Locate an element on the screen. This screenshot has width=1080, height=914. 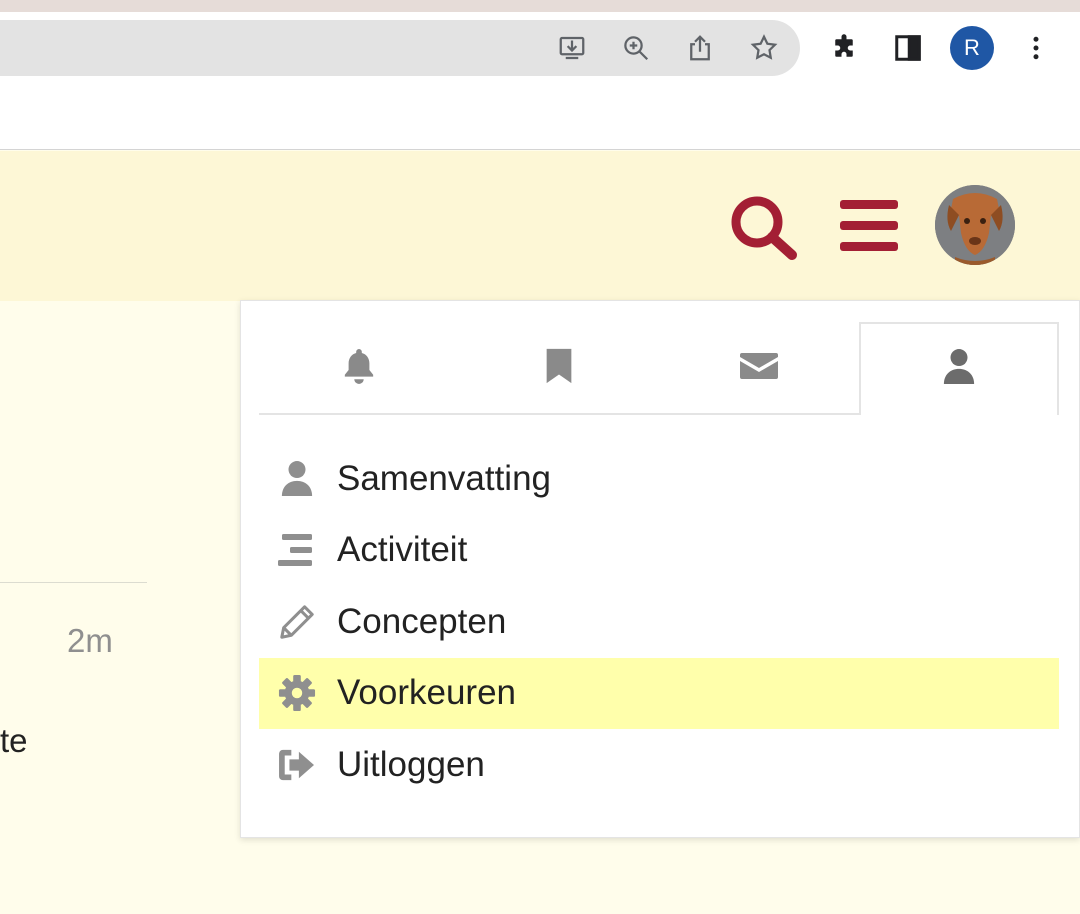
tab-messages is located at coordinates (759, 368).